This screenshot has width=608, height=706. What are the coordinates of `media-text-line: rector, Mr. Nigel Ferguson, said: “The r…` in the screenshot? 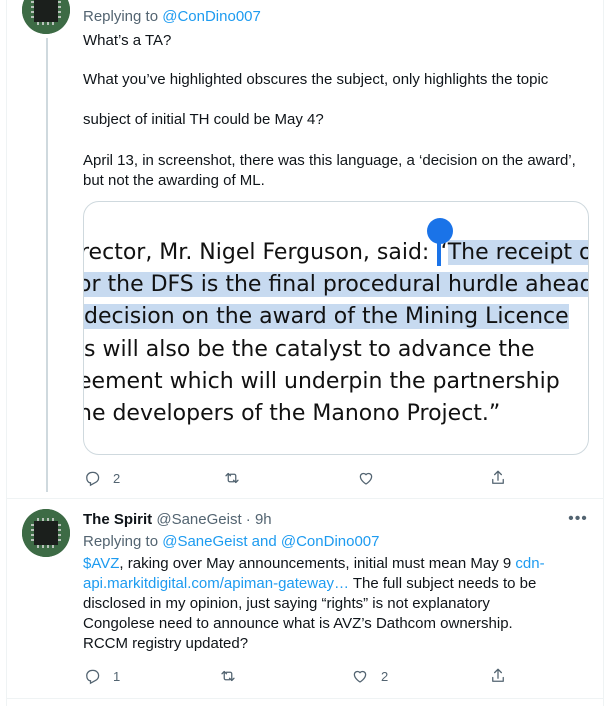 It's located at (336, 252).